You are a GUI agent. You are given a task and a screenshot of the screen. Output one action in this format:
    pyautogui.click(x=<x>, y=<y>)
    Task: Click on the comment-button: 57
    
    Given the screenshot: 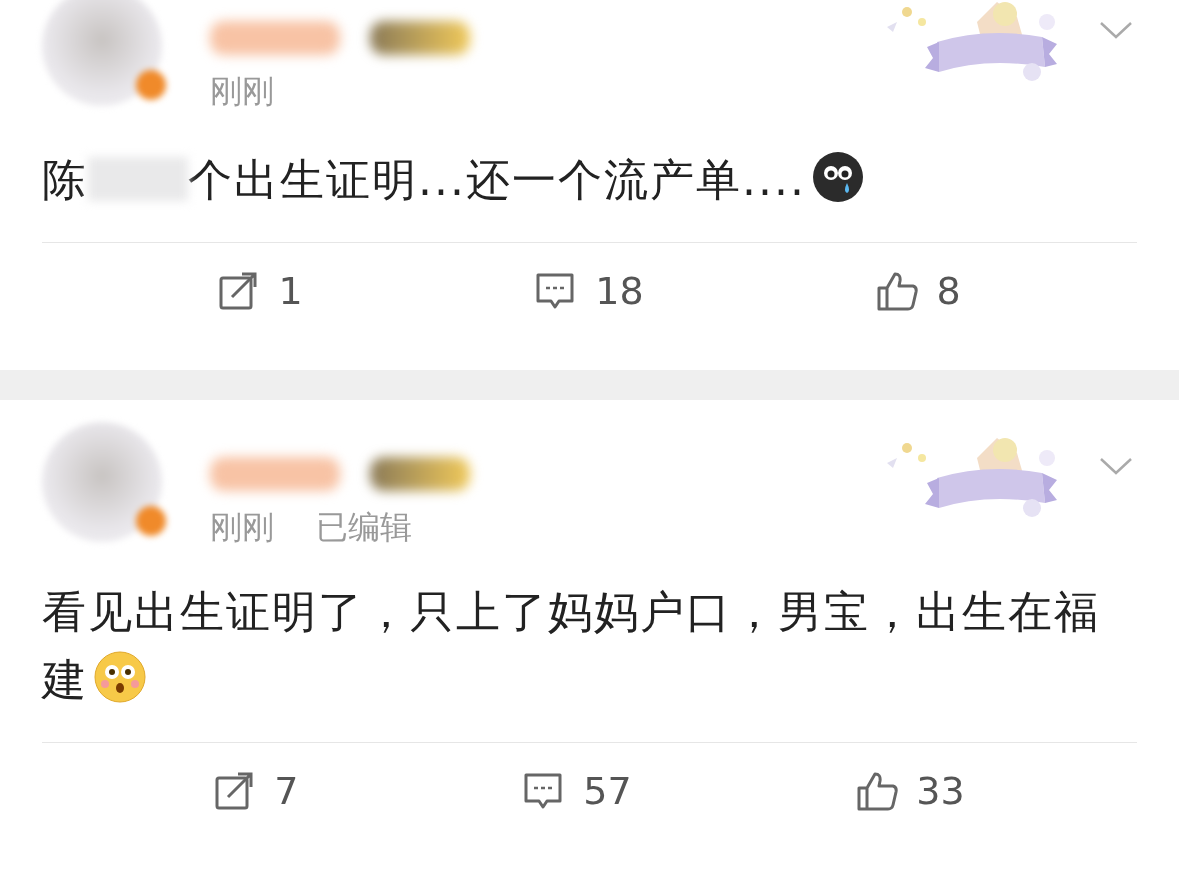 What is the action you would take?
    pyautogui.click(x=577, y=791)
    